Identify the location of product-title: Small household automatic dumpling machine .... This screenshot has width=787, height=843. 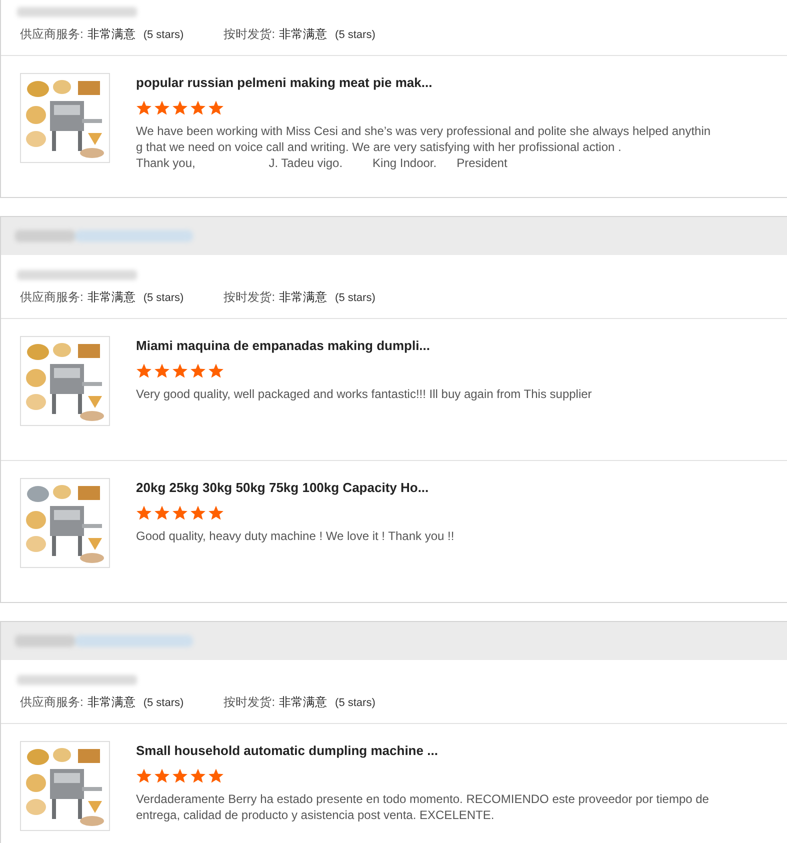
(422, 750).